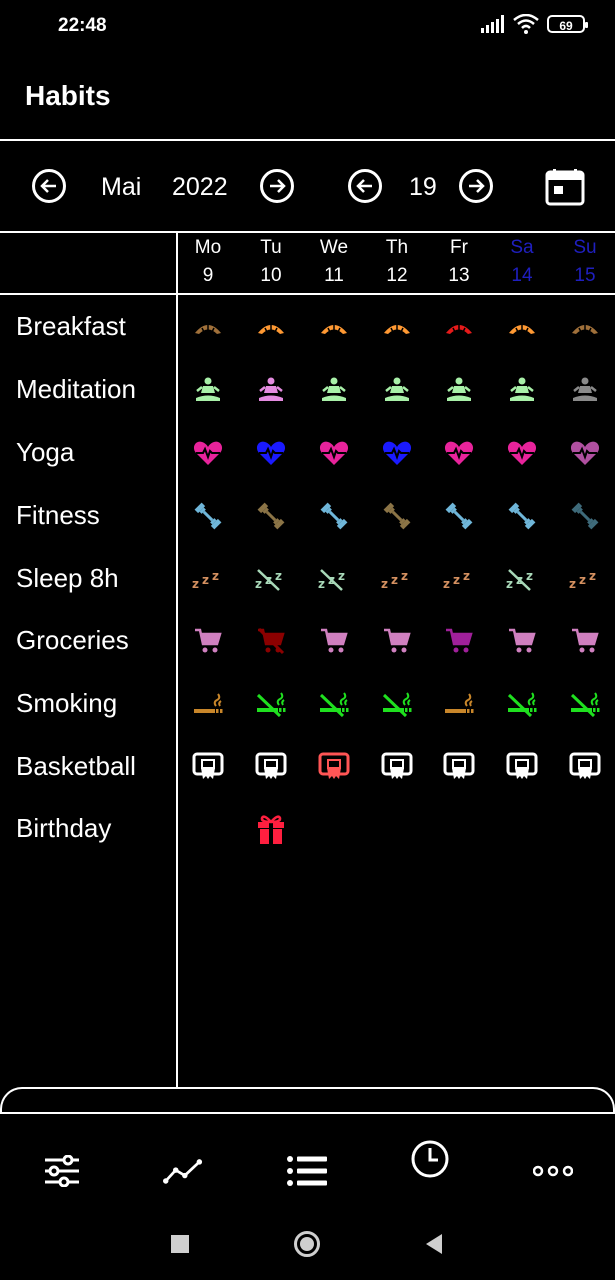 The width and height of the screenshot is (615, 1280). I want to click on svg-text: z, so click(205, 580).